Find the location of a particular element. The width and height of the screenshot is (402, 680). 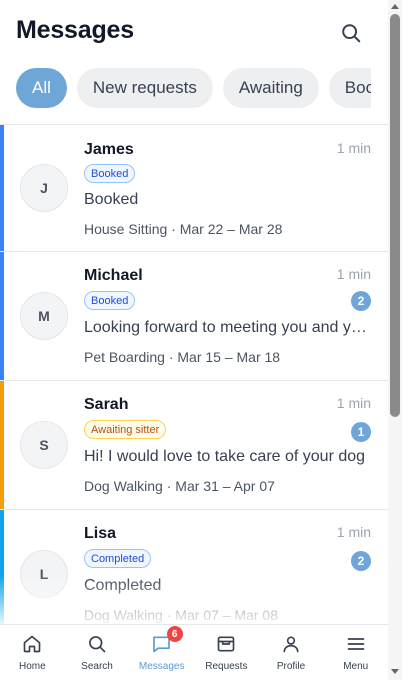

contact-name: James is located at coordinates (109, 149).